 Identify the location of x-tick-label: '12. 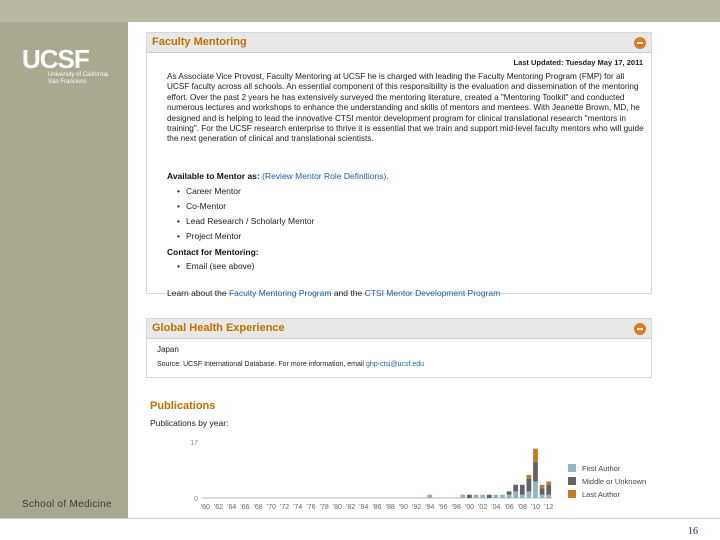
(548, 507).